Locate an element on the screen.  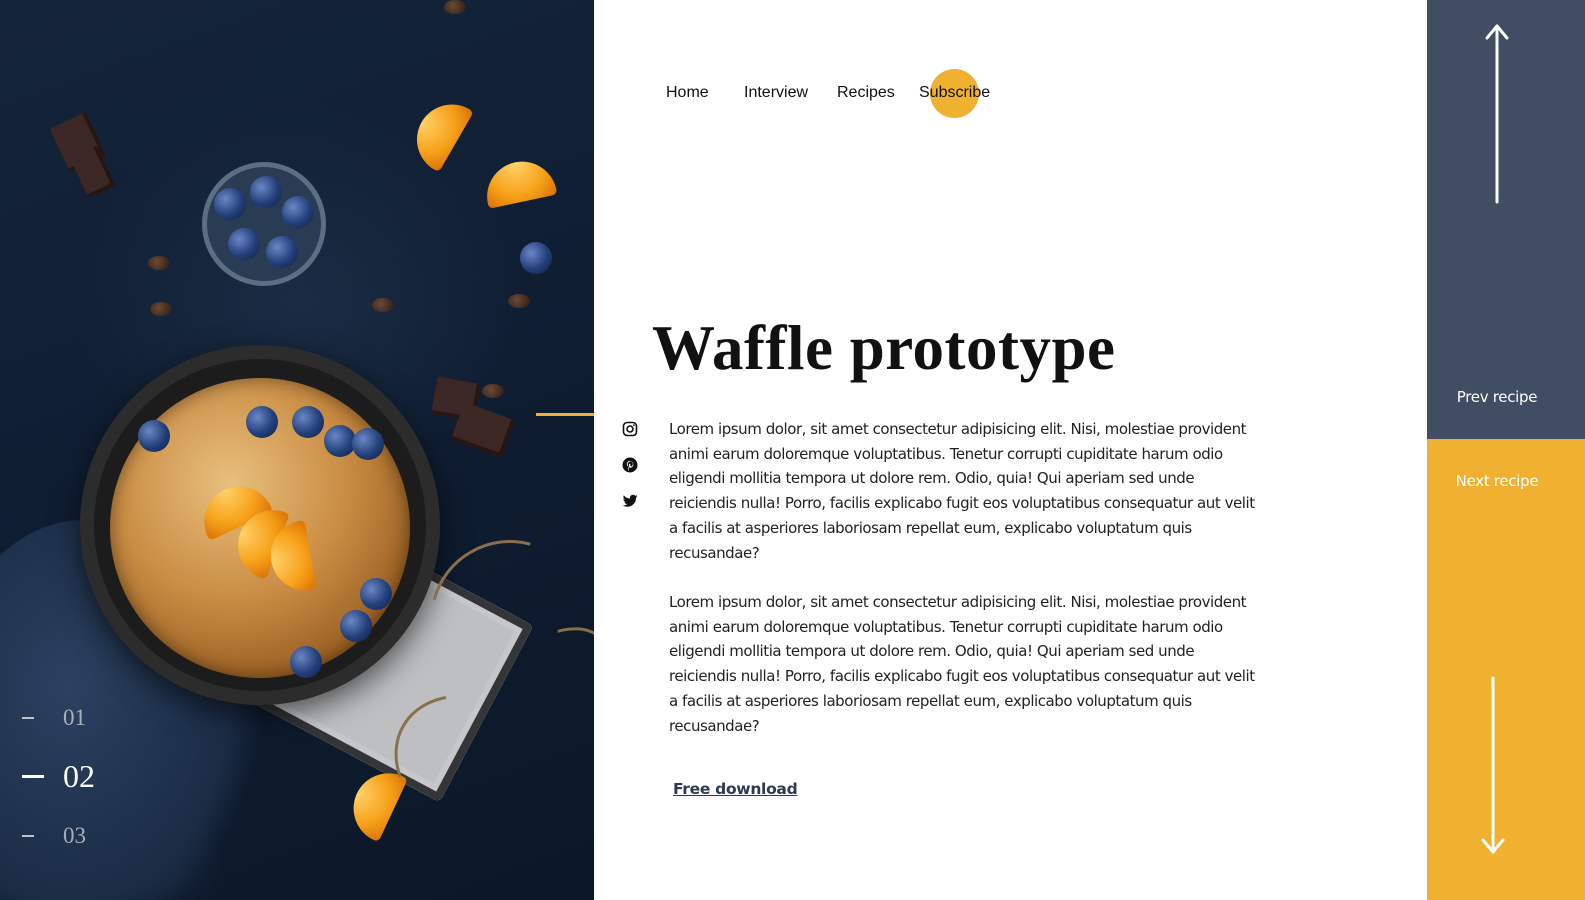
nav-home-link: Home is located at coordinates (687, 93).